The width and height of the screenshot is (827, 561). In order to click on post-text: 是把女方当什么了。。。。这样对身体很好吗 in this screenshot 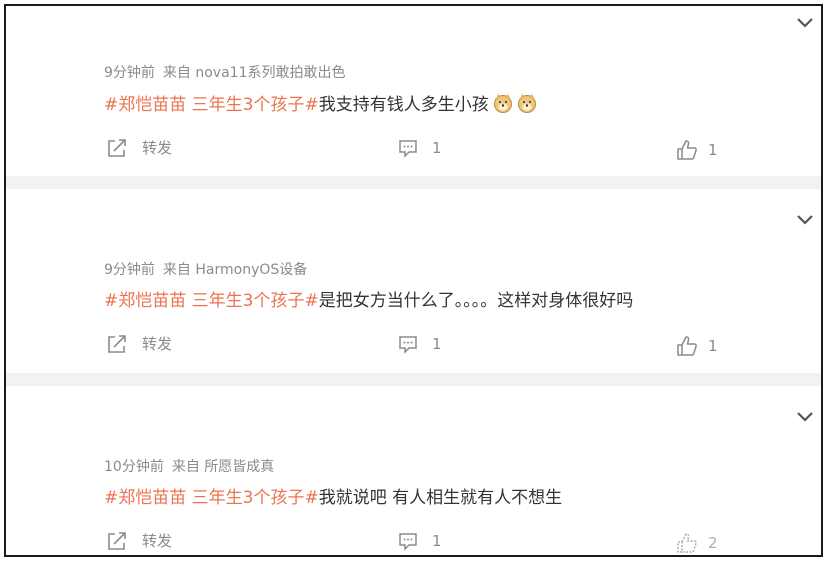, I will do `click(476, 301)`.